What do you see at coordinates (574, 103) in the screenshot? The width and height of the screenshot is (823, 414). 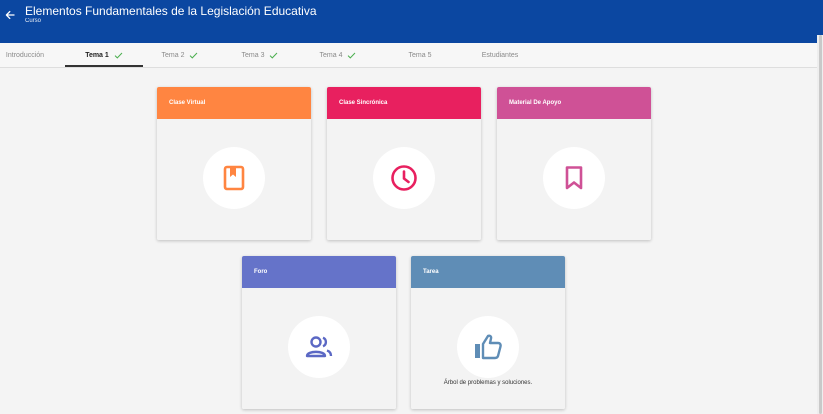 I see `card-title: Material De Apoyo` at bounding box center [574, 103].